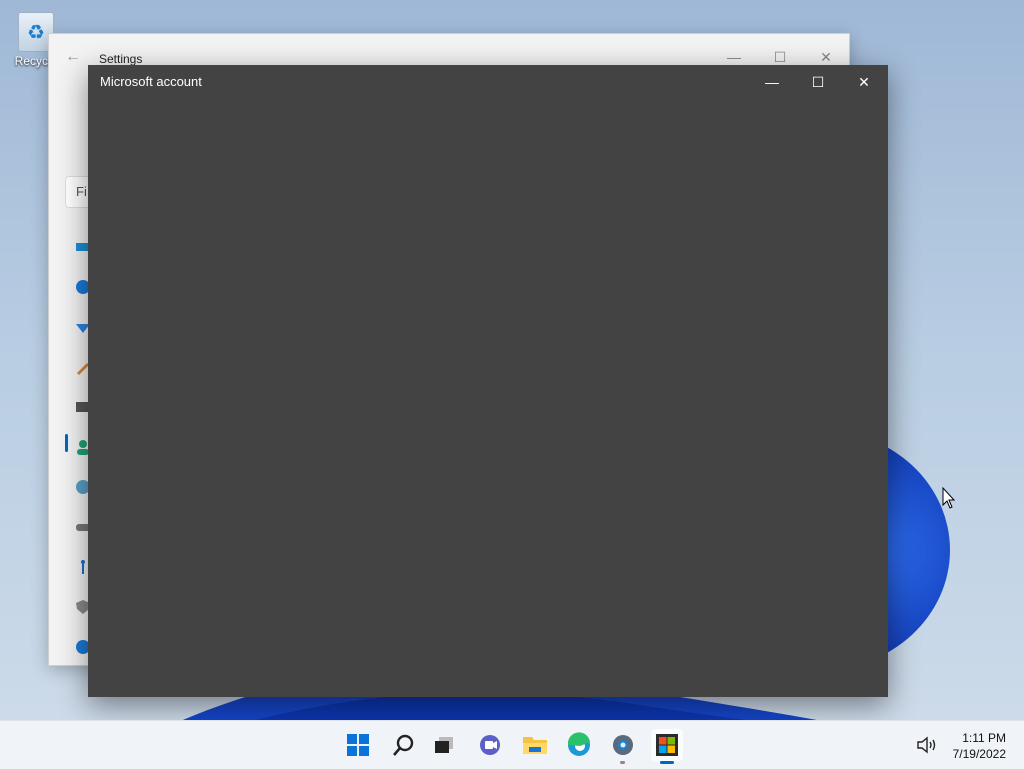 This screenshot has width=1024, height=769. What do you see at coordinates (979, 754) in the screenshot?
I see `clock-date: 7/19/2022` at bounding box center [979, 754].